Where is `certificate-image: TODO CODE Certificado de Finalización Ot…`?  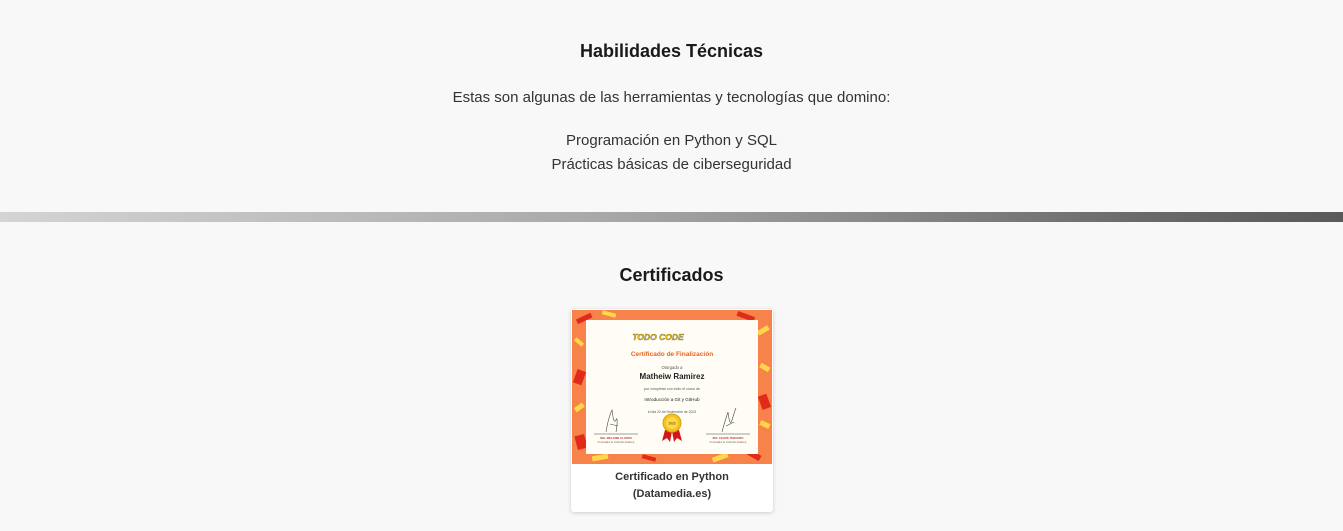 certificate-image: TODO CODE Certificado de Finalización Ot… is located at coordinates (672, 387).